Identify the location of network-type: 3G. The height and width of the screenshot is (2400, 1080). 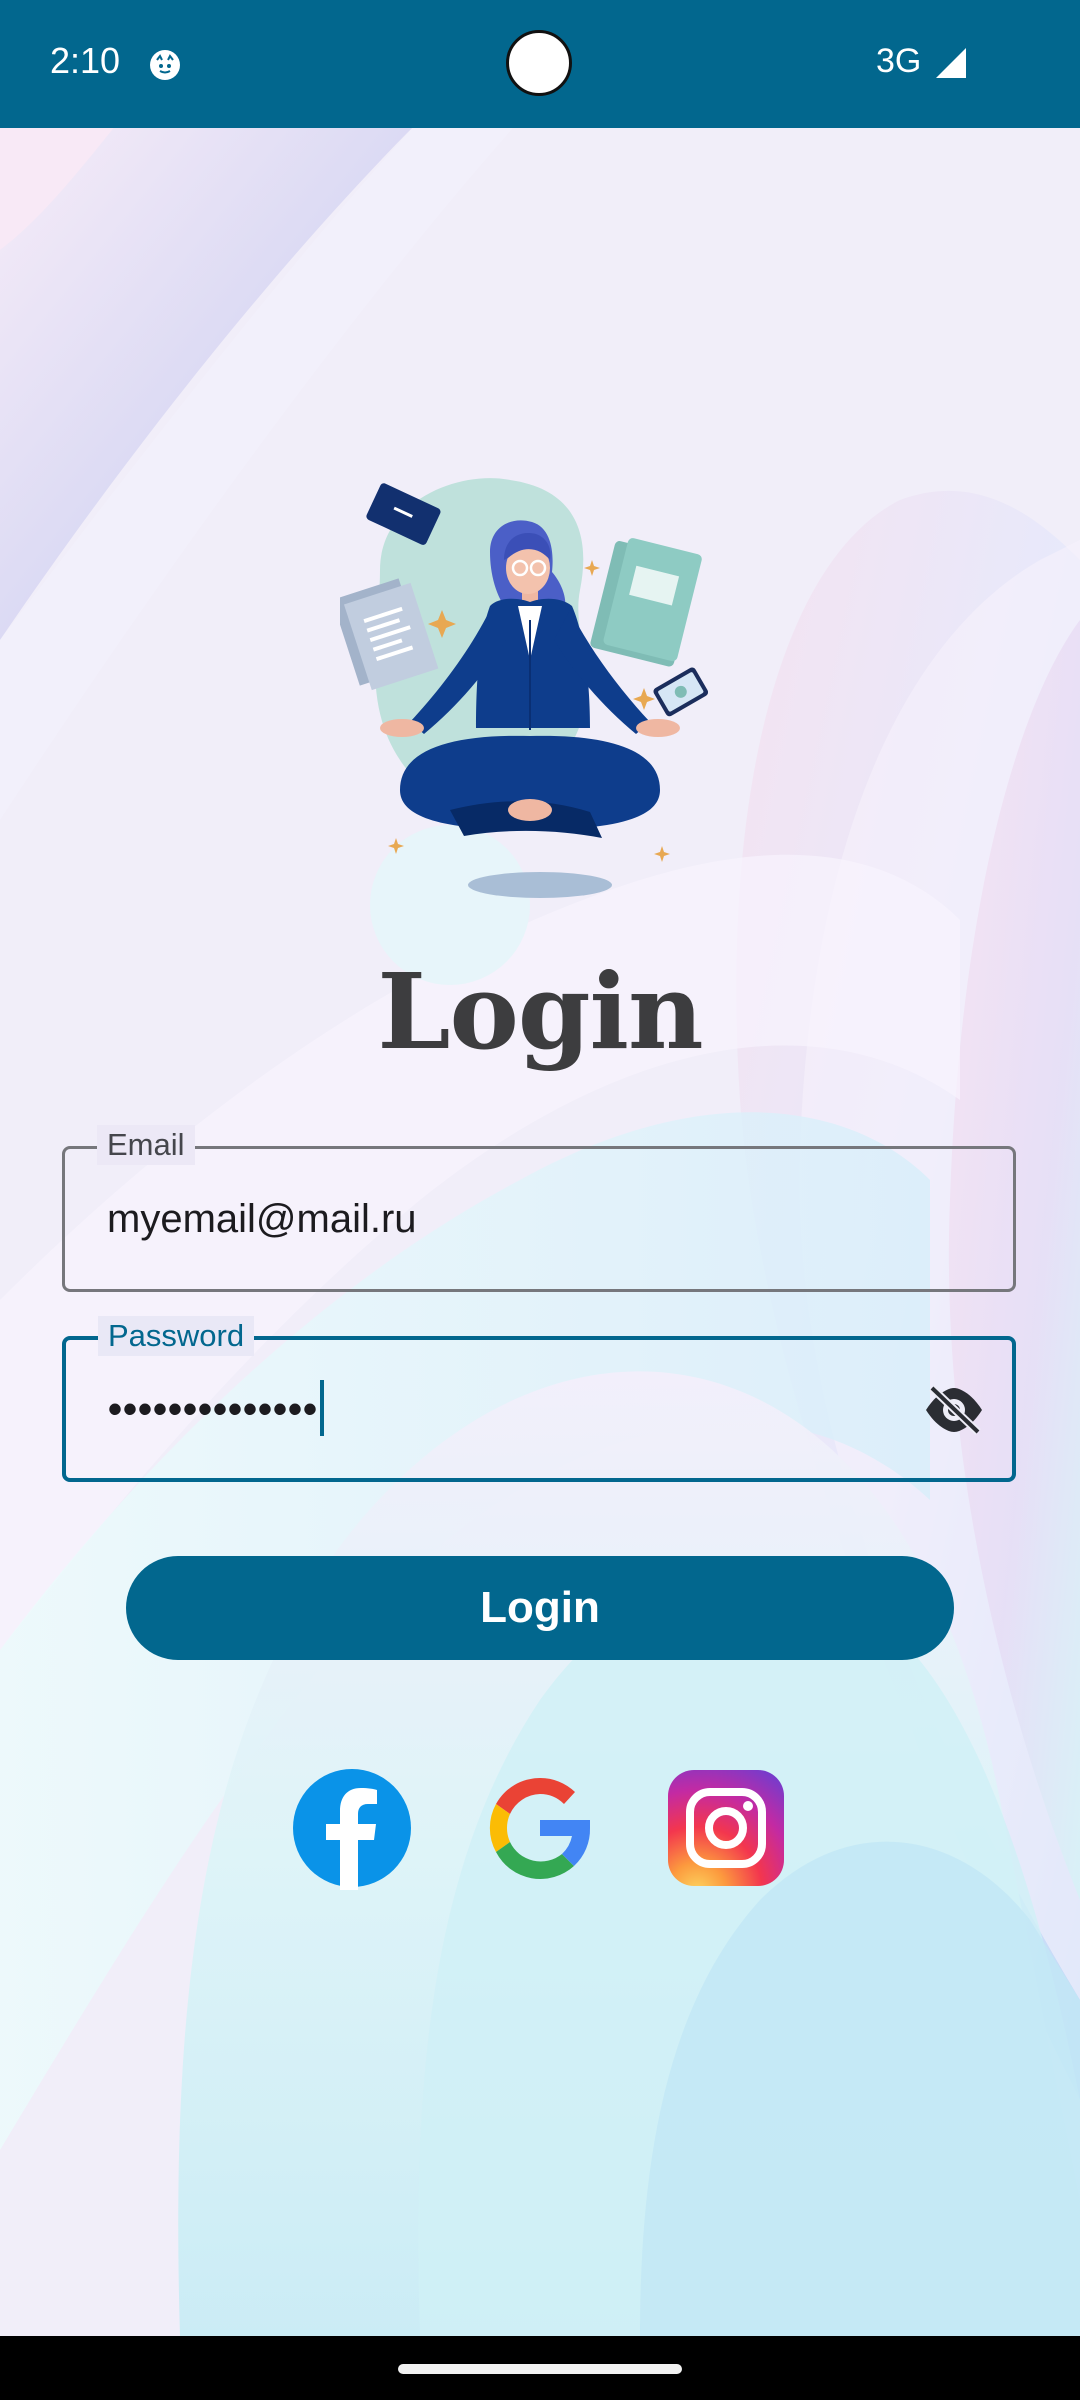
(899, 61).